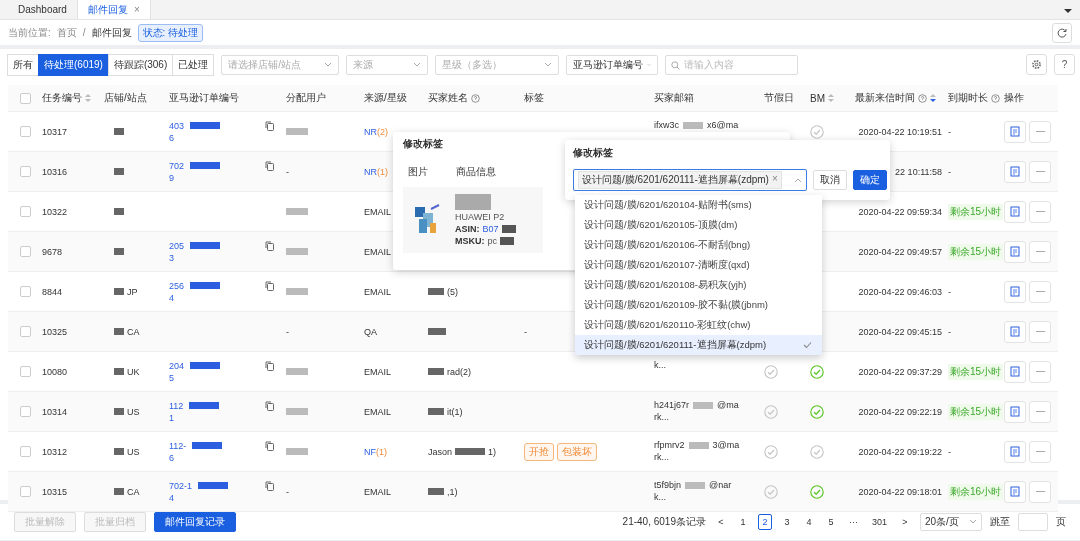  I want to click on order-number: 702, so click(177, 165).